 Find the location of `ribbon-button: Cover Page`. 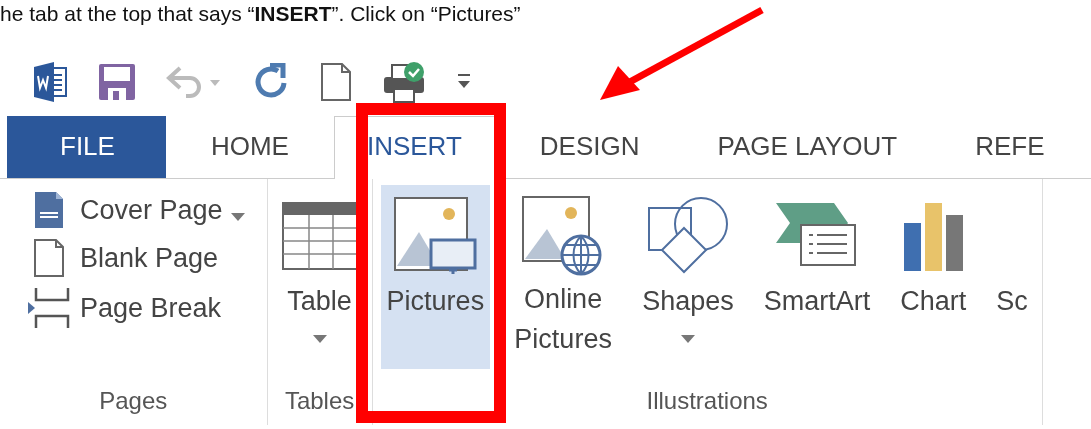

ribbon-button: Cover Page is located at coordinates (135, 210).